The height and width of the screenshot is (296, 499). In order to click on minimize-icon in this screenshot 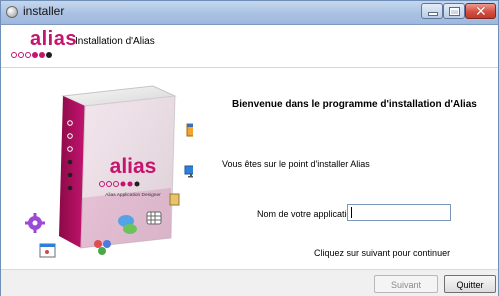, I will do `click(433, 14)`.